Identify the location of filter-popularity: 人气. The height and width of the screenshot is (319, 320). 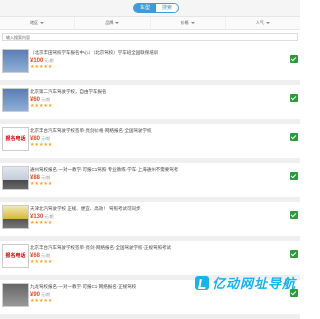
(263, 23).